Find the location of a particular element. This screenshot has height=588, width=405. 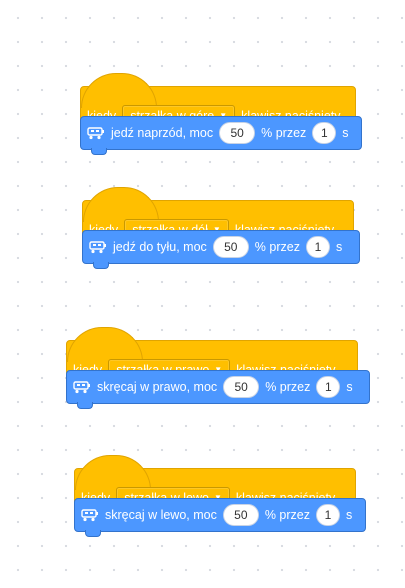

drive-backward-block: jedź do tyłu, moc 50 % przez 1 s is located at coordinates (221, 249).